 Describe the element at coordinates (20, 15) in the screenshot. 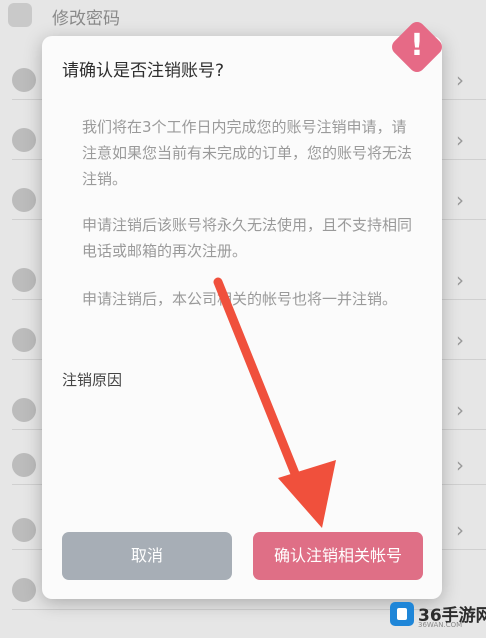

I see `back-icon` at that location.